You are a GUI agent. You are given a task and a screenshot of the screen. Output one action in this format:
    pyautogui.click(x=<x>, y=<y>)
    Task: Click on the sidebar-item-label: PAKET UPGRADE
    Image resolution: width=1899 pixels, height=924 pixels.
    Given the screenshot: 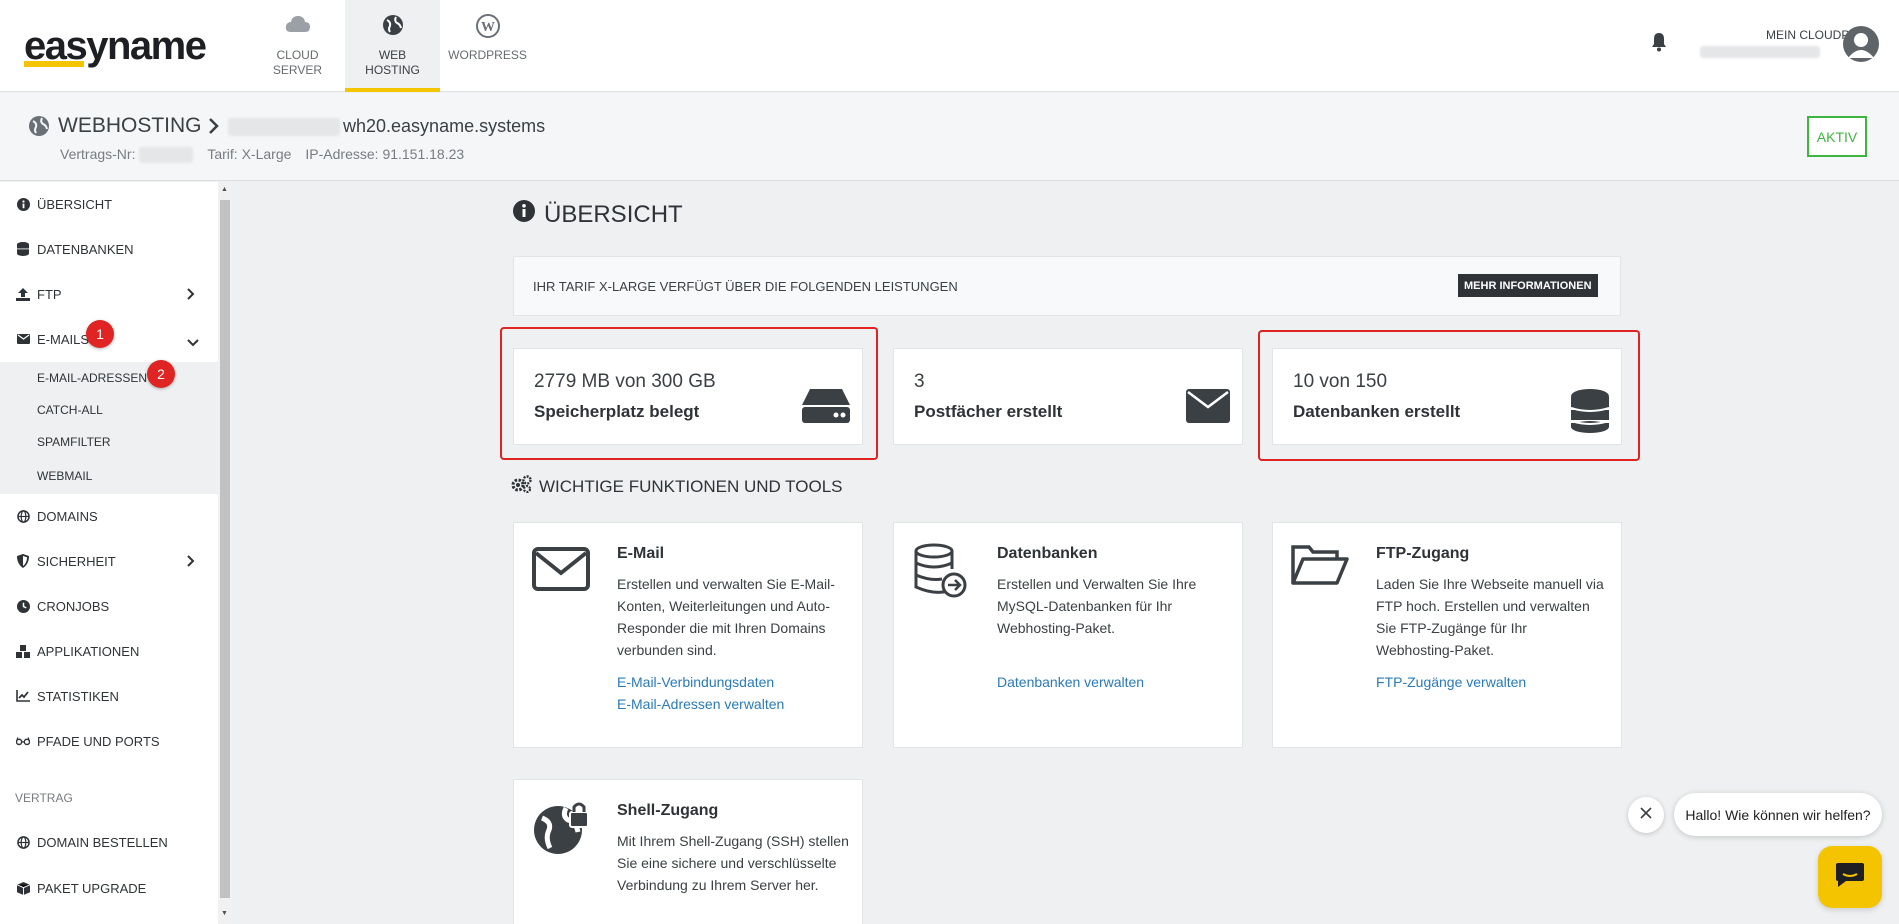 What is the action you would take?
    pyautogui.click(x=92, y=888)
    